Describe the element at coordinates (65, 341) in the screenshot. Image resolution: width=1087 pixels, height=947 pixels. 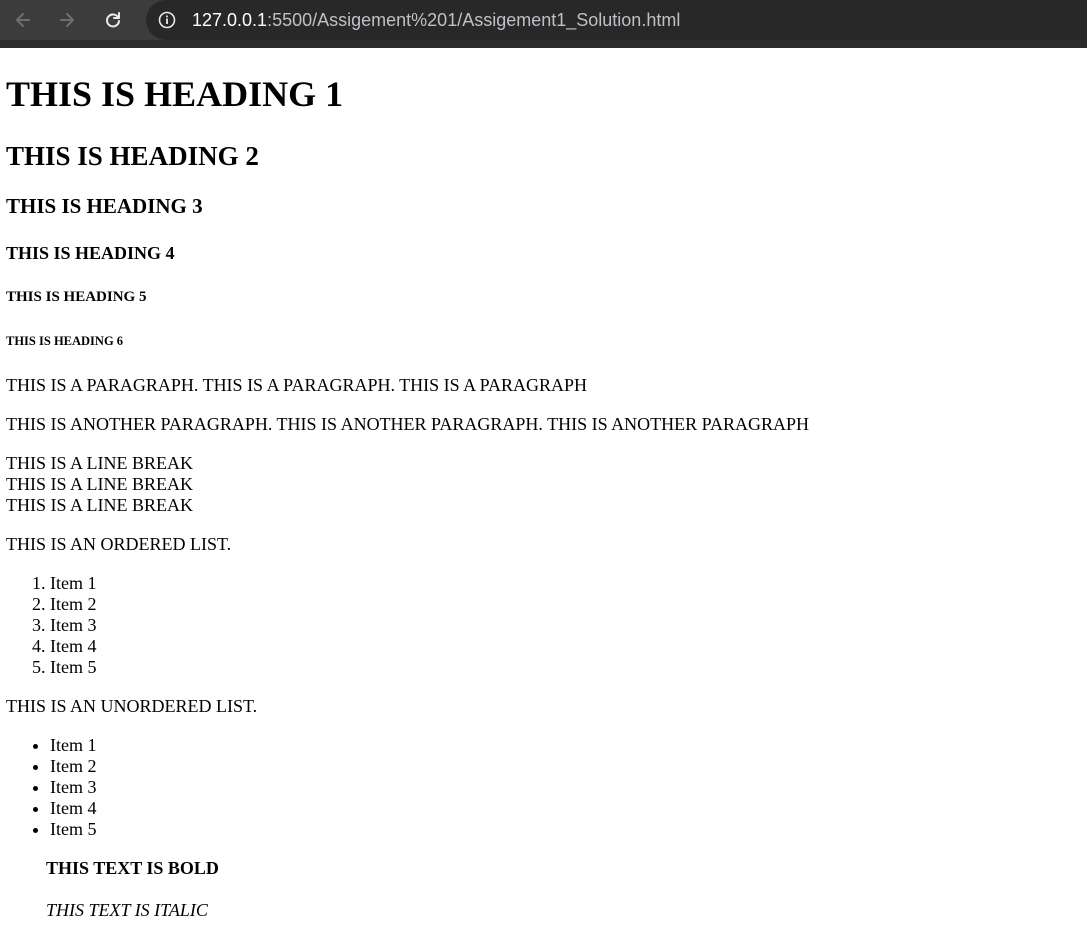
I see `heading-6: THIS IS HEADING 6` at that location.